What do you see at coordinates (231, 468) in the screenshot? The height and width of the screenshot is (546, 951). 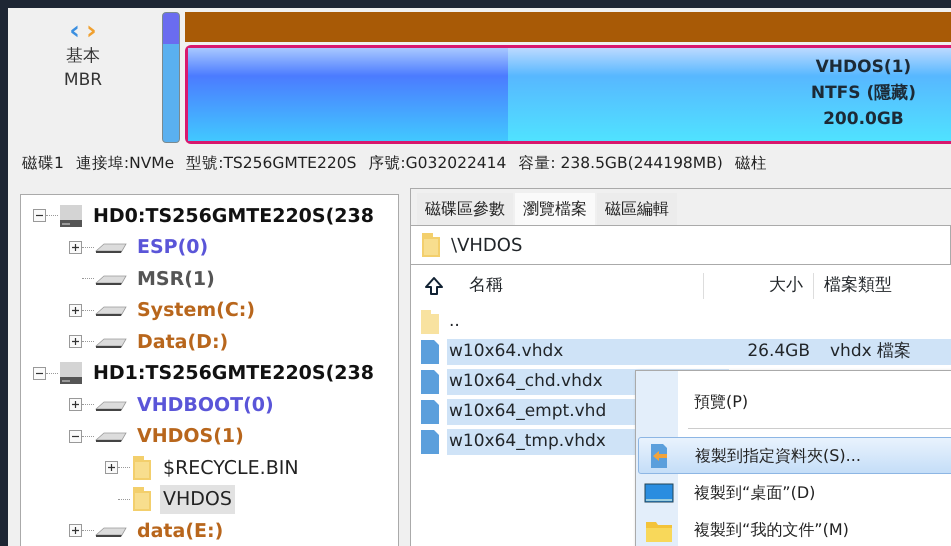 I see `tree-item: $RECYCLE.BIN` at bounding box center [231, 468].